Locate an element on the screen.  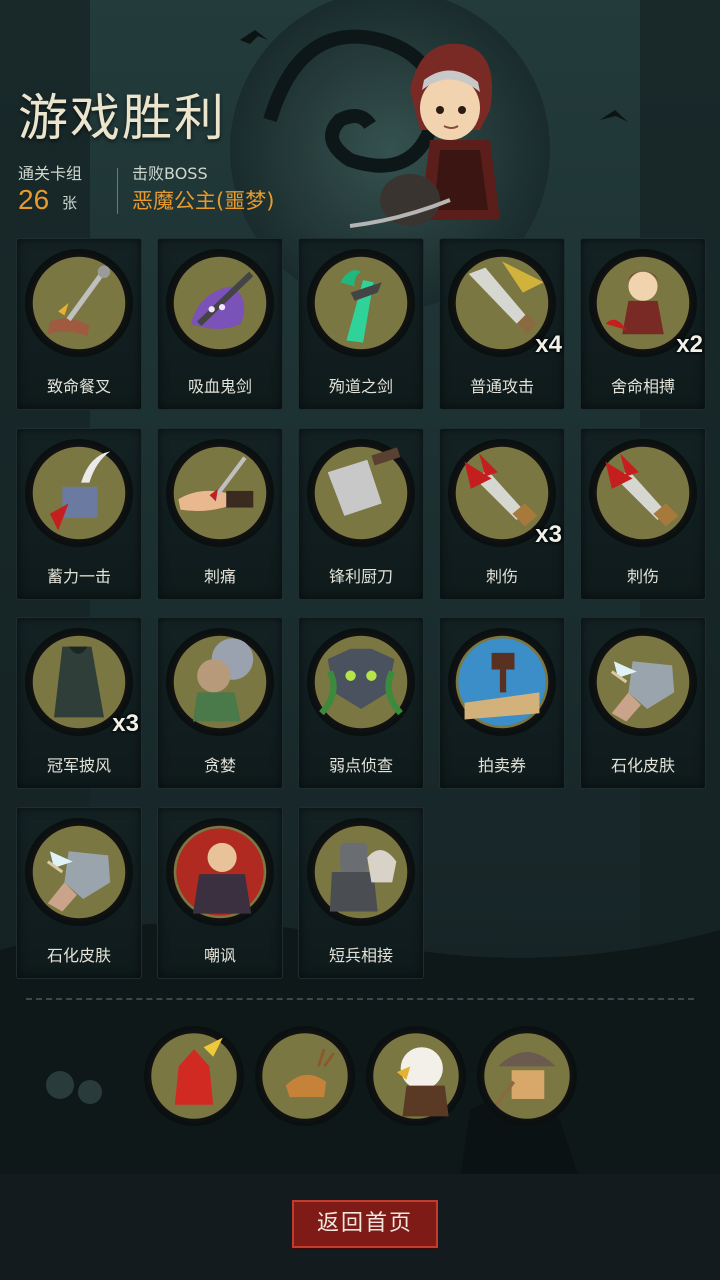
deck-card: x2 舍命相搏 is located at coordinates (643, 324).